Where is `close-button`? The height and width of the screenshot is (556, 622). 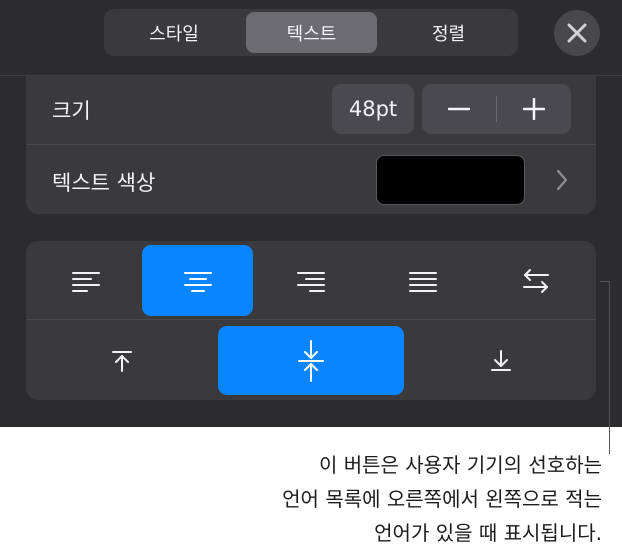
close-button is located at coordinates (577, 33).